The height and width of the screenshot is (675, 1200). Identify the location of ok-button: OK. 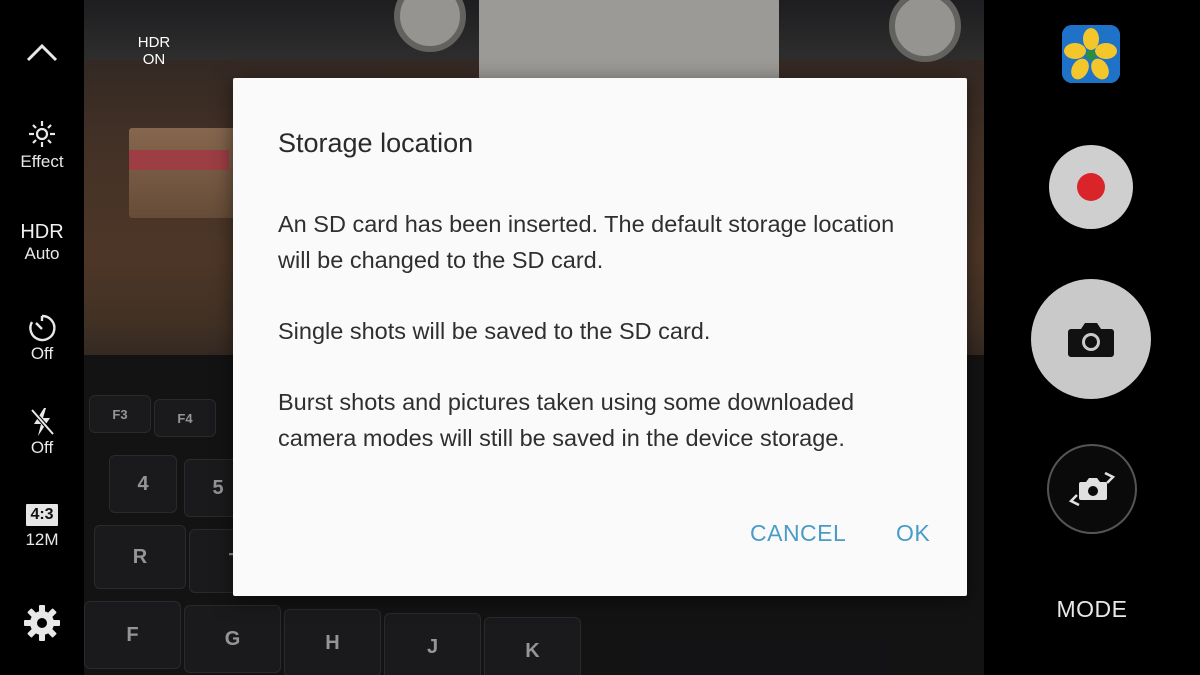
(913, 533).